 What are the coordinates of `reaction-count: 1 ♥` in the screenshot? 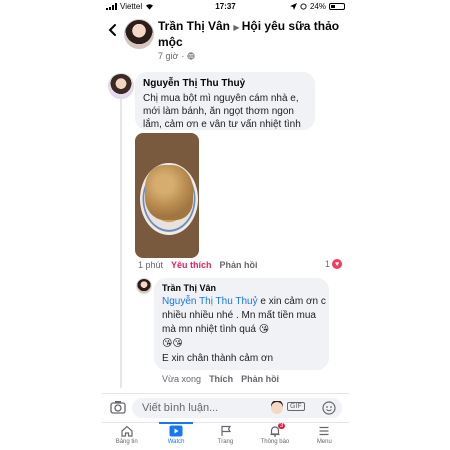 It's located at (334, 264).